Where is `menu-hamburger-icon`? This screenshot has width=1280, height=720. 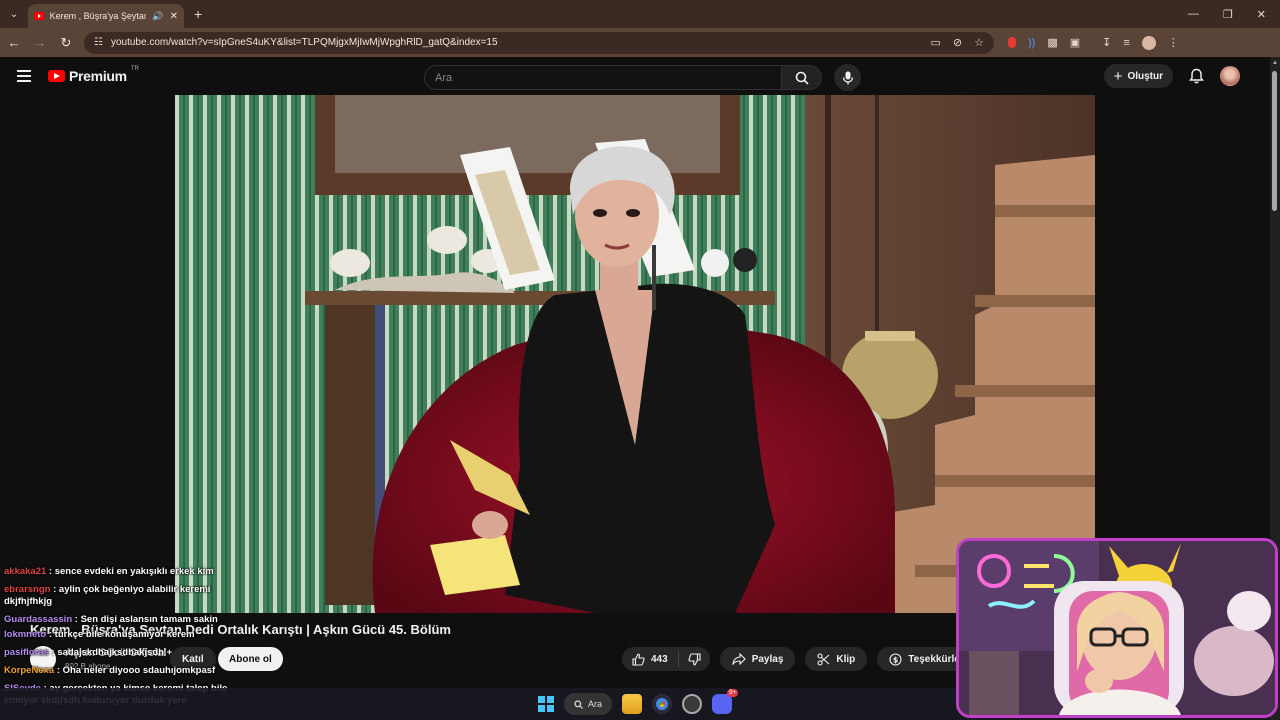
menu-hamburger-icon is located at coordinates (24, 76).